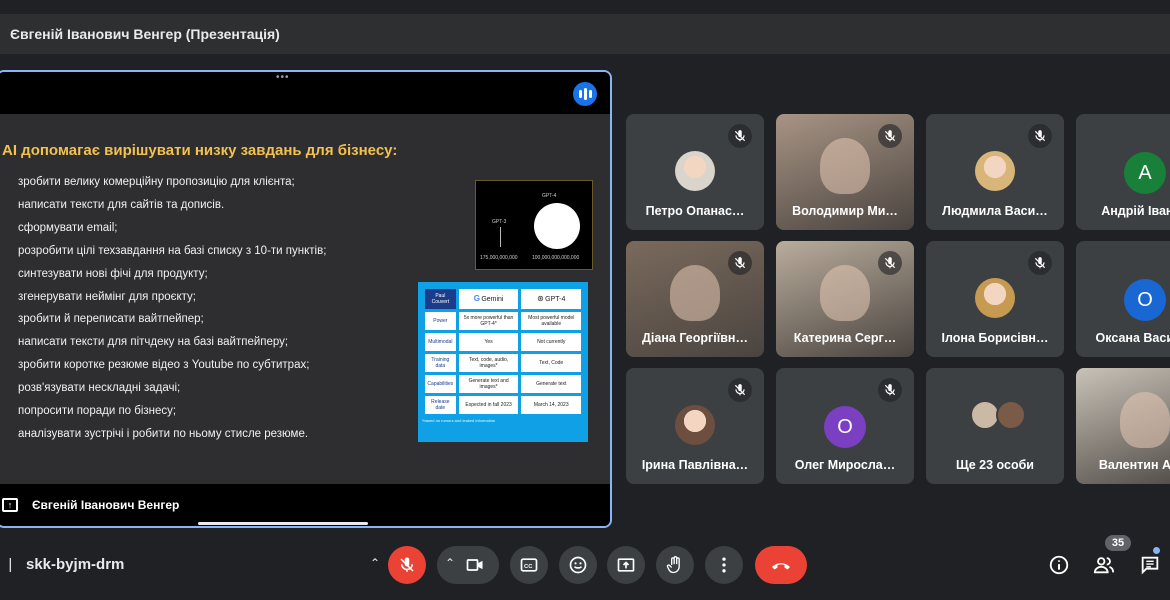 This screenshot has width=1170, height=600. I want to click on captions-button: CC, so click(529, 565).